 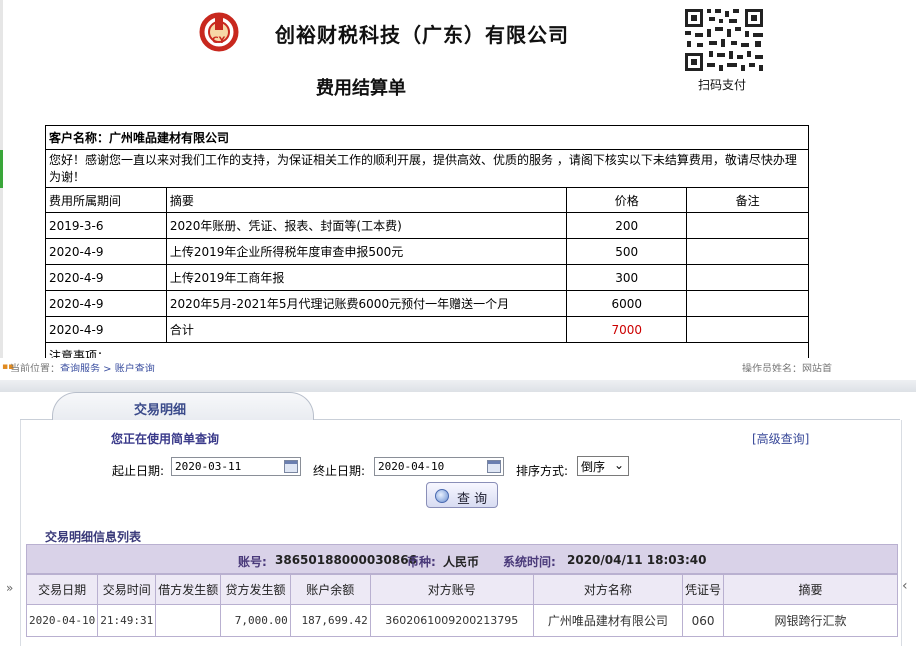 What do you see at coordinates (127, 620) in the screenshot?
I see `tx-time: 21:49:31` at bounding box center [127, 620].